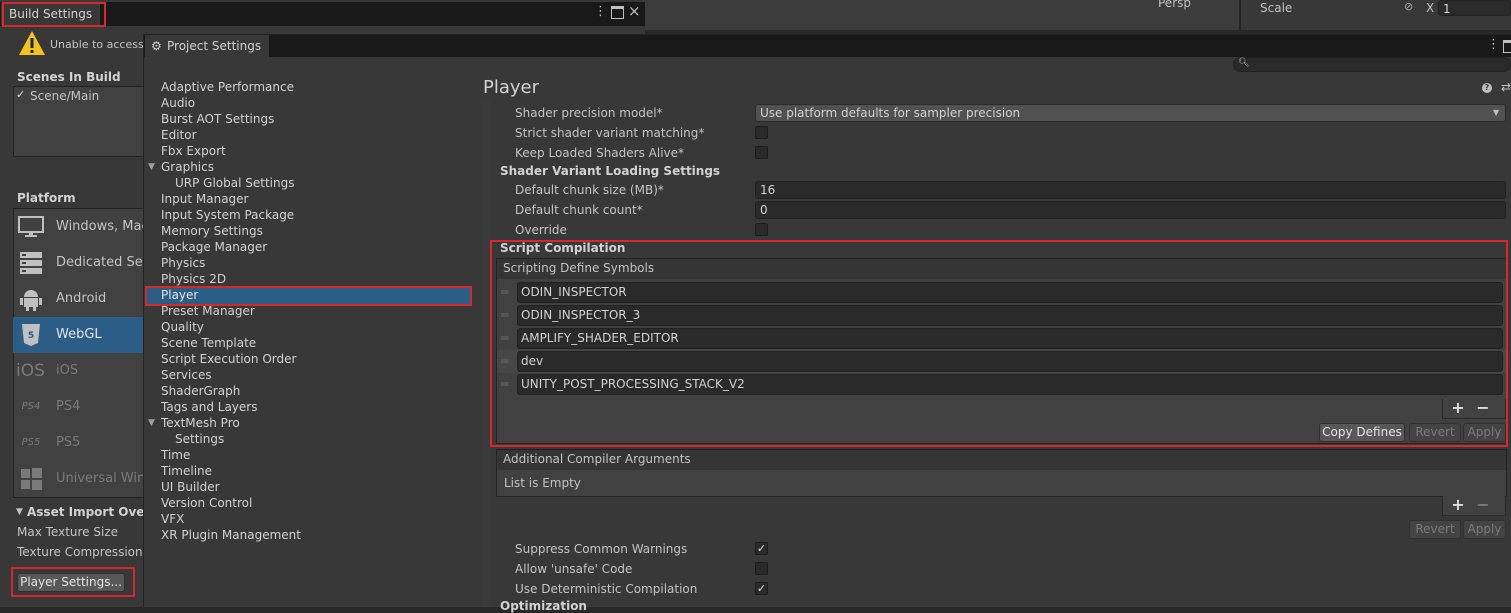 The height and width of the screenshot is (613, 1511). What do you see at coordinates (228, 359) in the screenshot?
I see `category-item: Script Execution Order` at bounding box center [228, 359].